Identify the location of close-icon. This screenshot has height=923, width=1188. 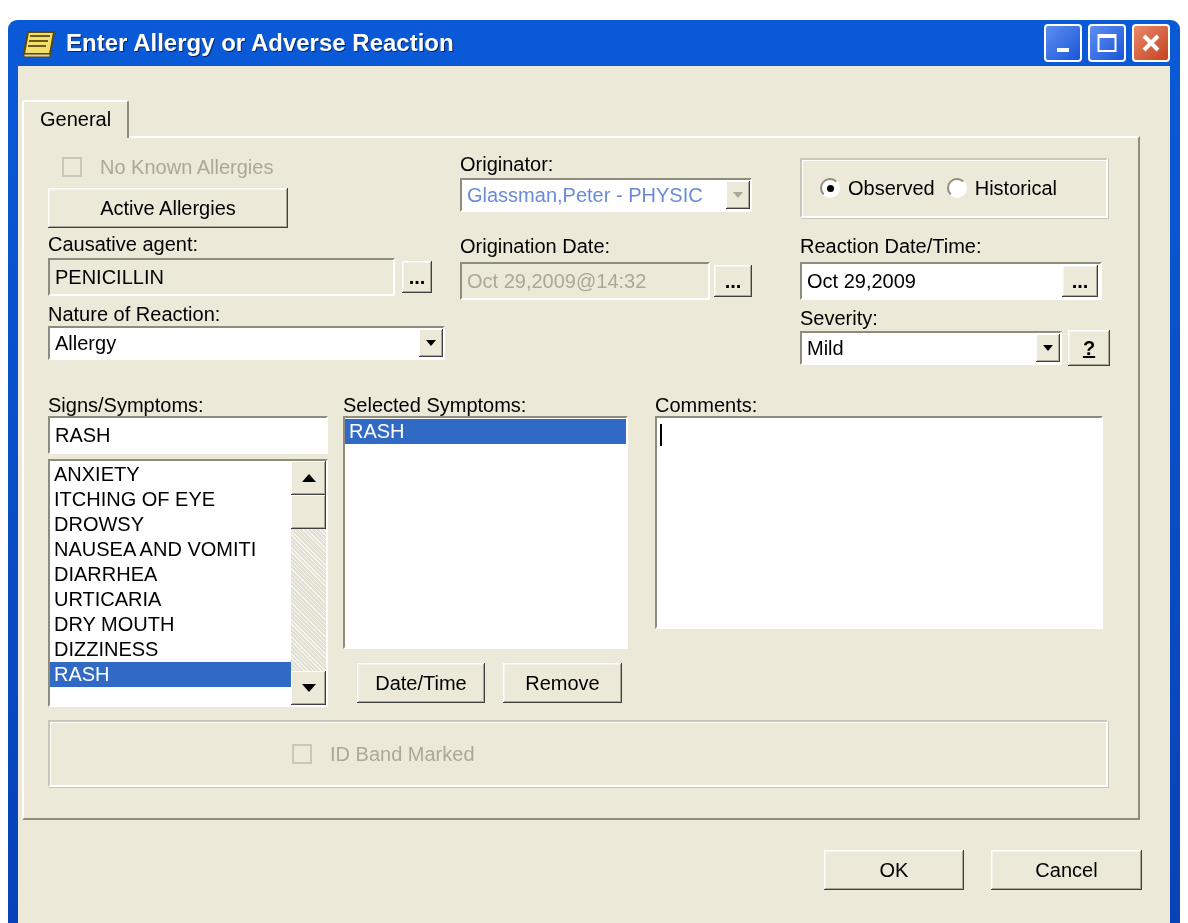
(1151, 43).